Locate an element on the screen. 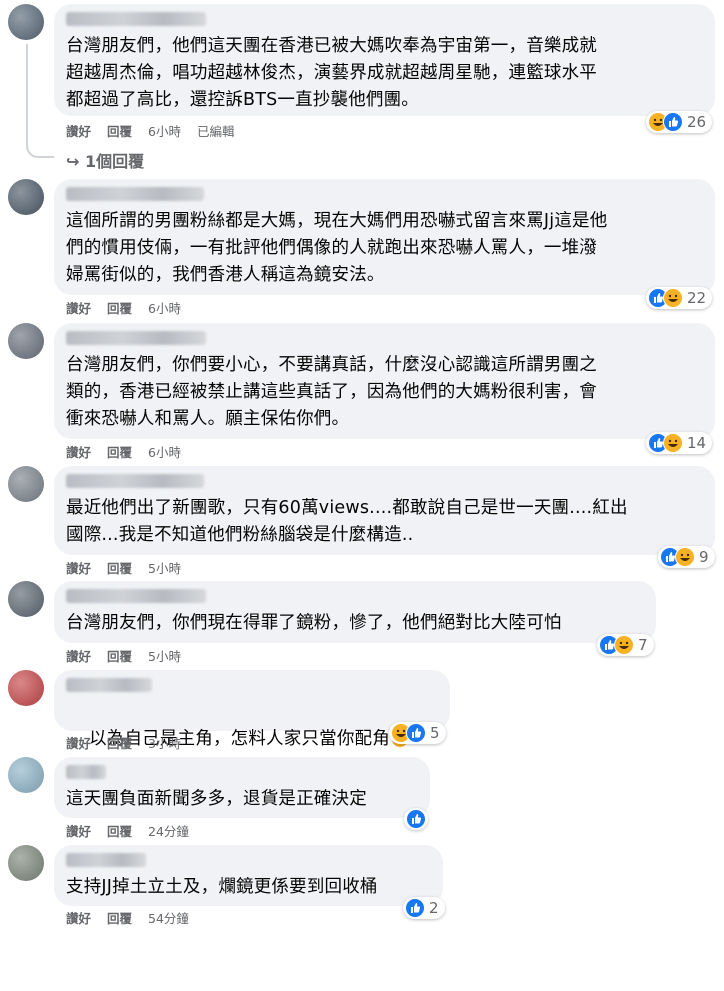 This screenshot has height=991, width=724. reaction-summary is located at coordinates (416, 819).